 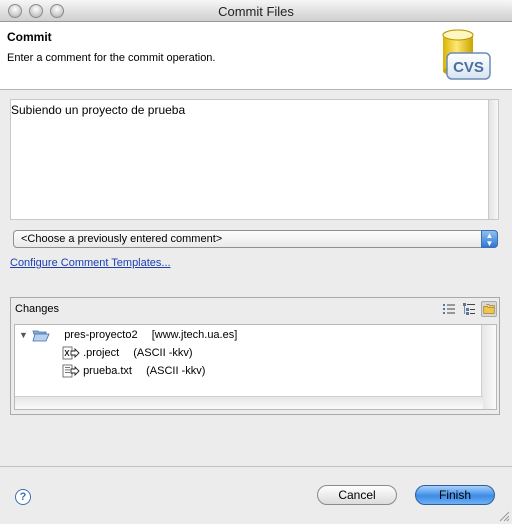 I want to click on svg-text: X, so click(x=67, y=353).